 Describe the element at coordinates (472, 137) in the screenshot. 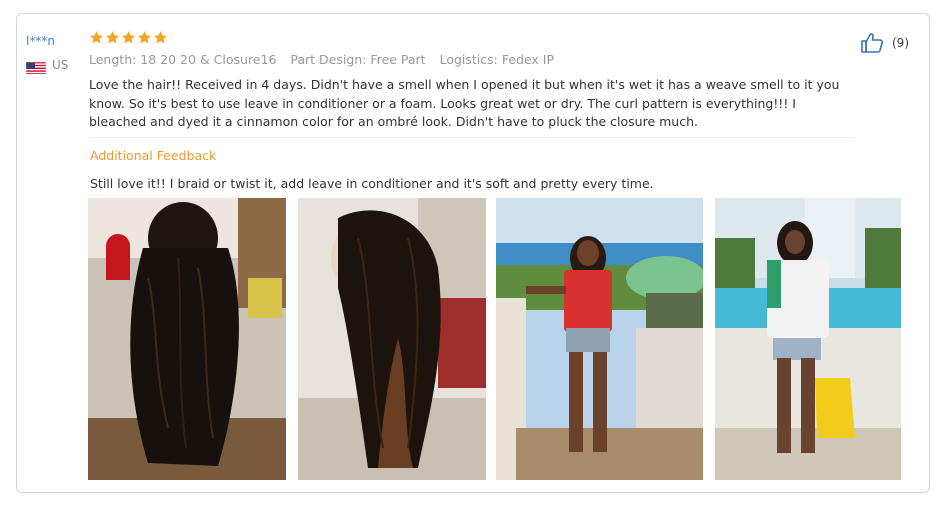

I see `divider` at that location.